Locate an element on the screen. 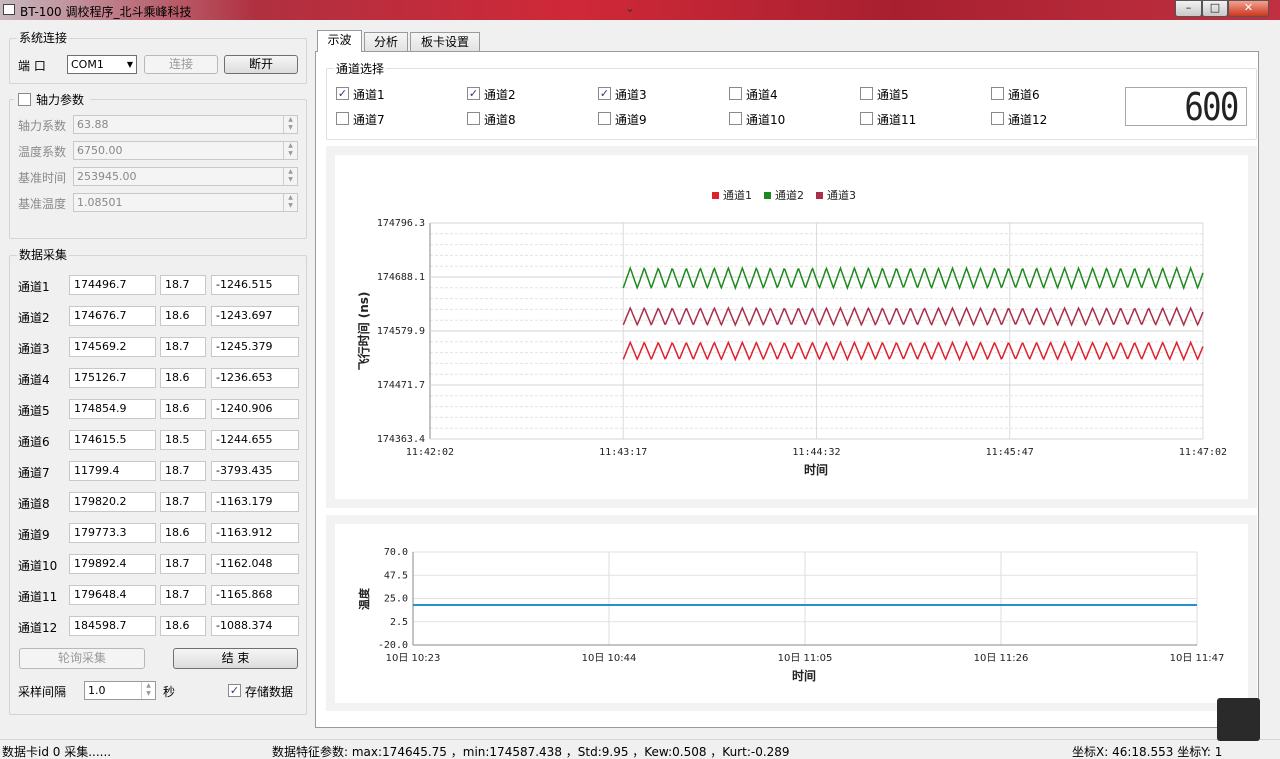 Image resolution: width=1280 pixels, height=759 pixels. x-tick-label: 10日 10:23 is located at coordinates (413, 658).